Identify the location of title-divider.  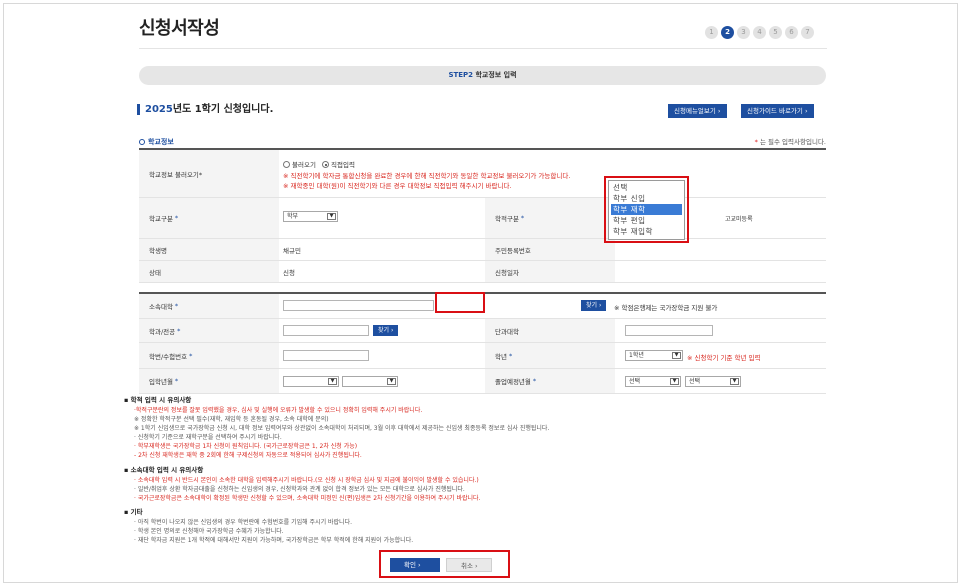
(483, 48).